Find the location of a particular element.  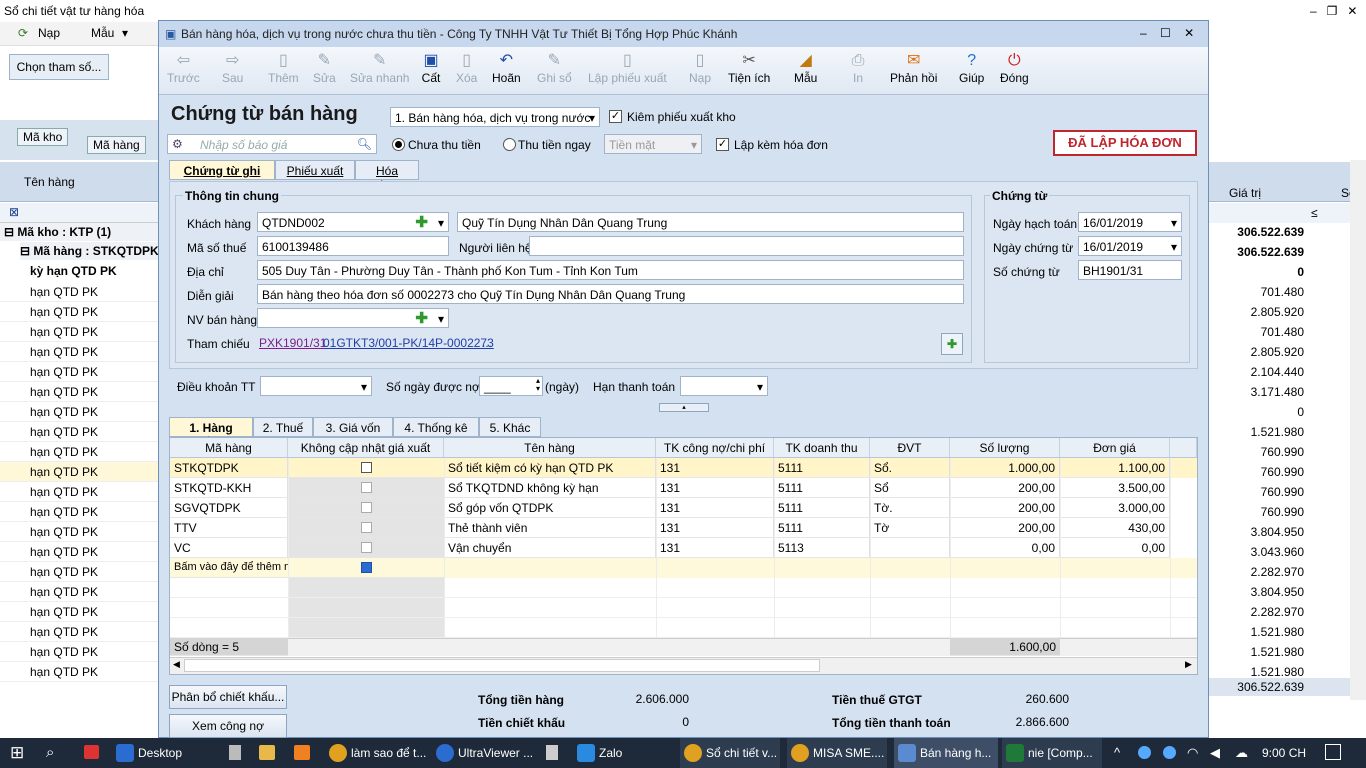

help-button: ? Giúp is located at coordinates (971, 68).